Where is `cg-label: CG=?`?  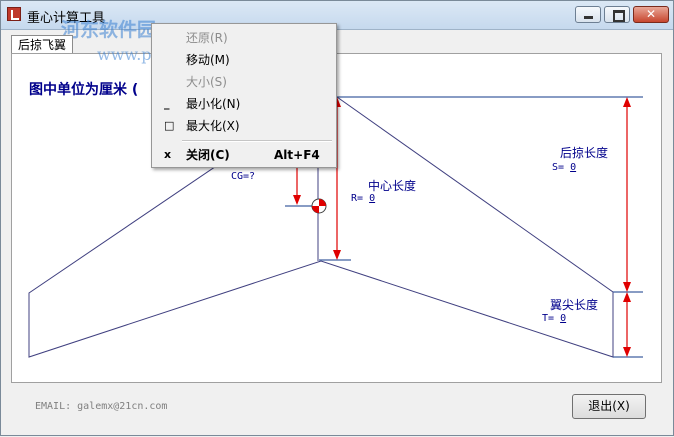 cg-label: CG=? is located at coordinates (243, 176).